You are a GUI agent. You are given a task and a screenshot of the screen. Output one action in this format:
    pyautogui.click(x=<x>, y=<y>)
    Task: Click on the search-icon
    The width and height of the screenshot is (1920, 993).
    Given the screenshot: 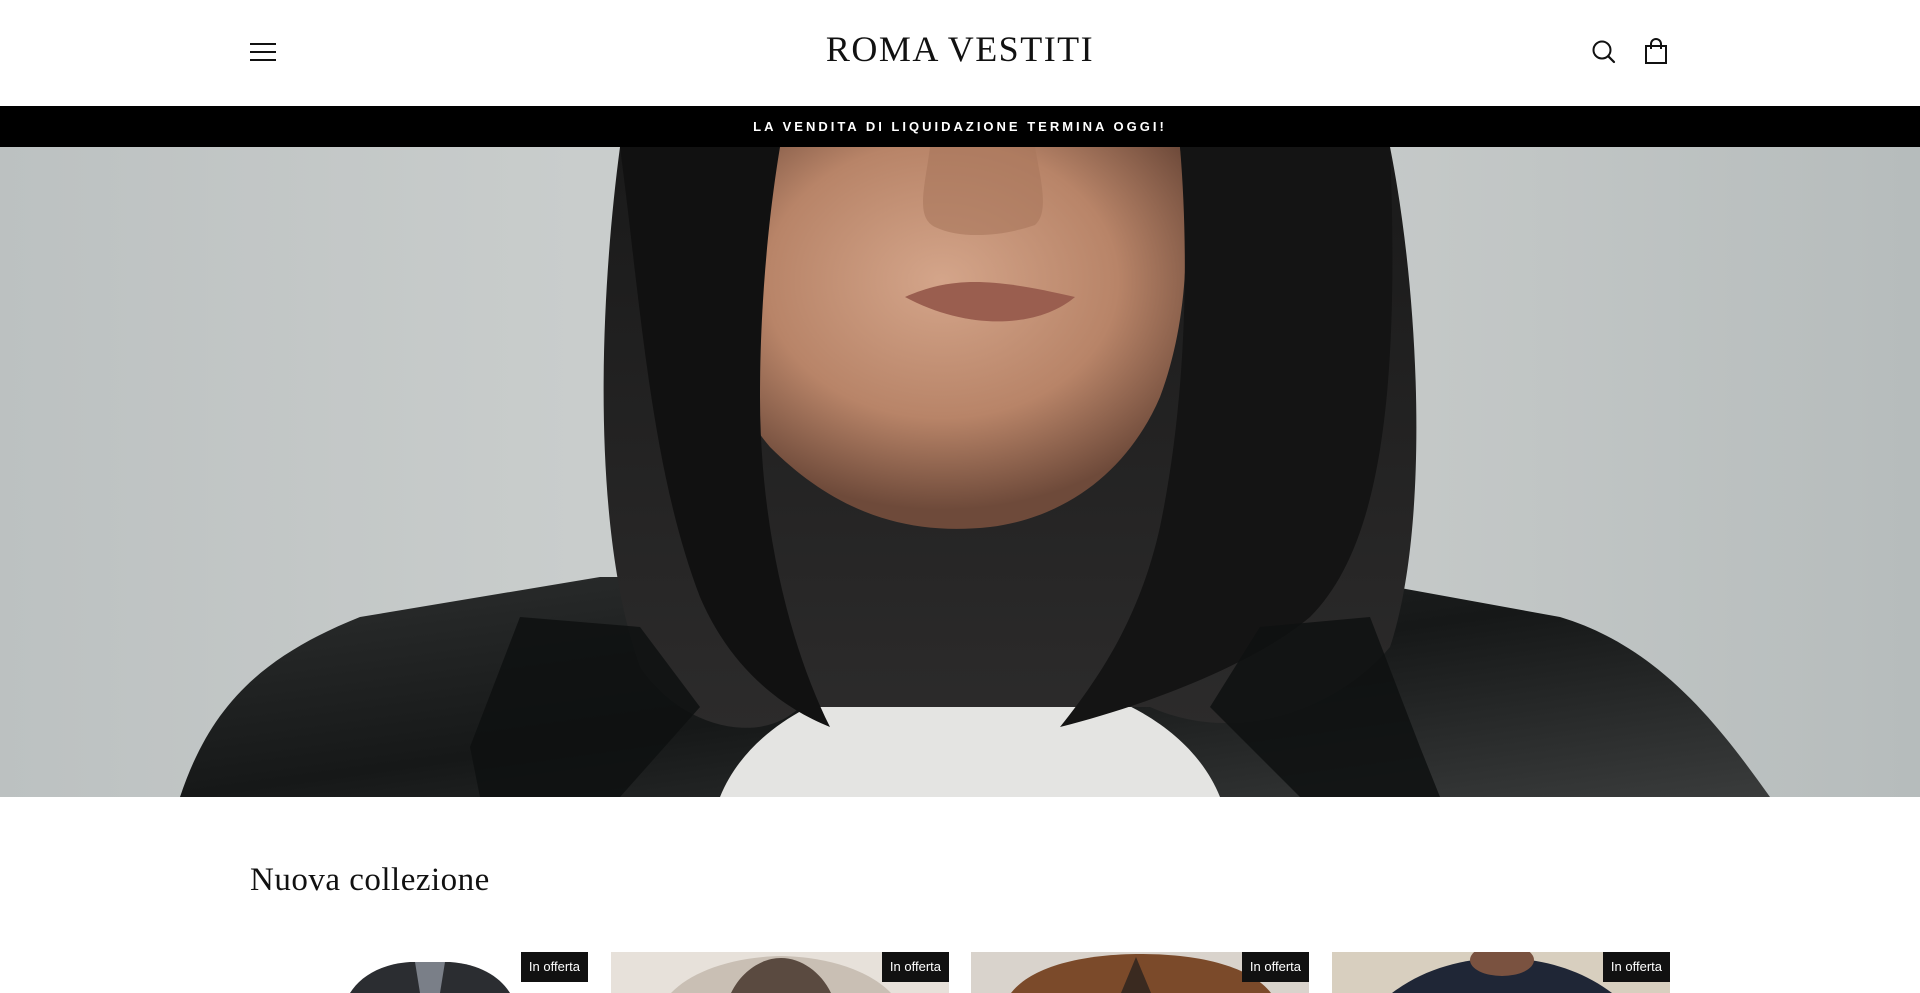 What is the action you would take?
    pyautogui.click(x=1604, y=52)
    